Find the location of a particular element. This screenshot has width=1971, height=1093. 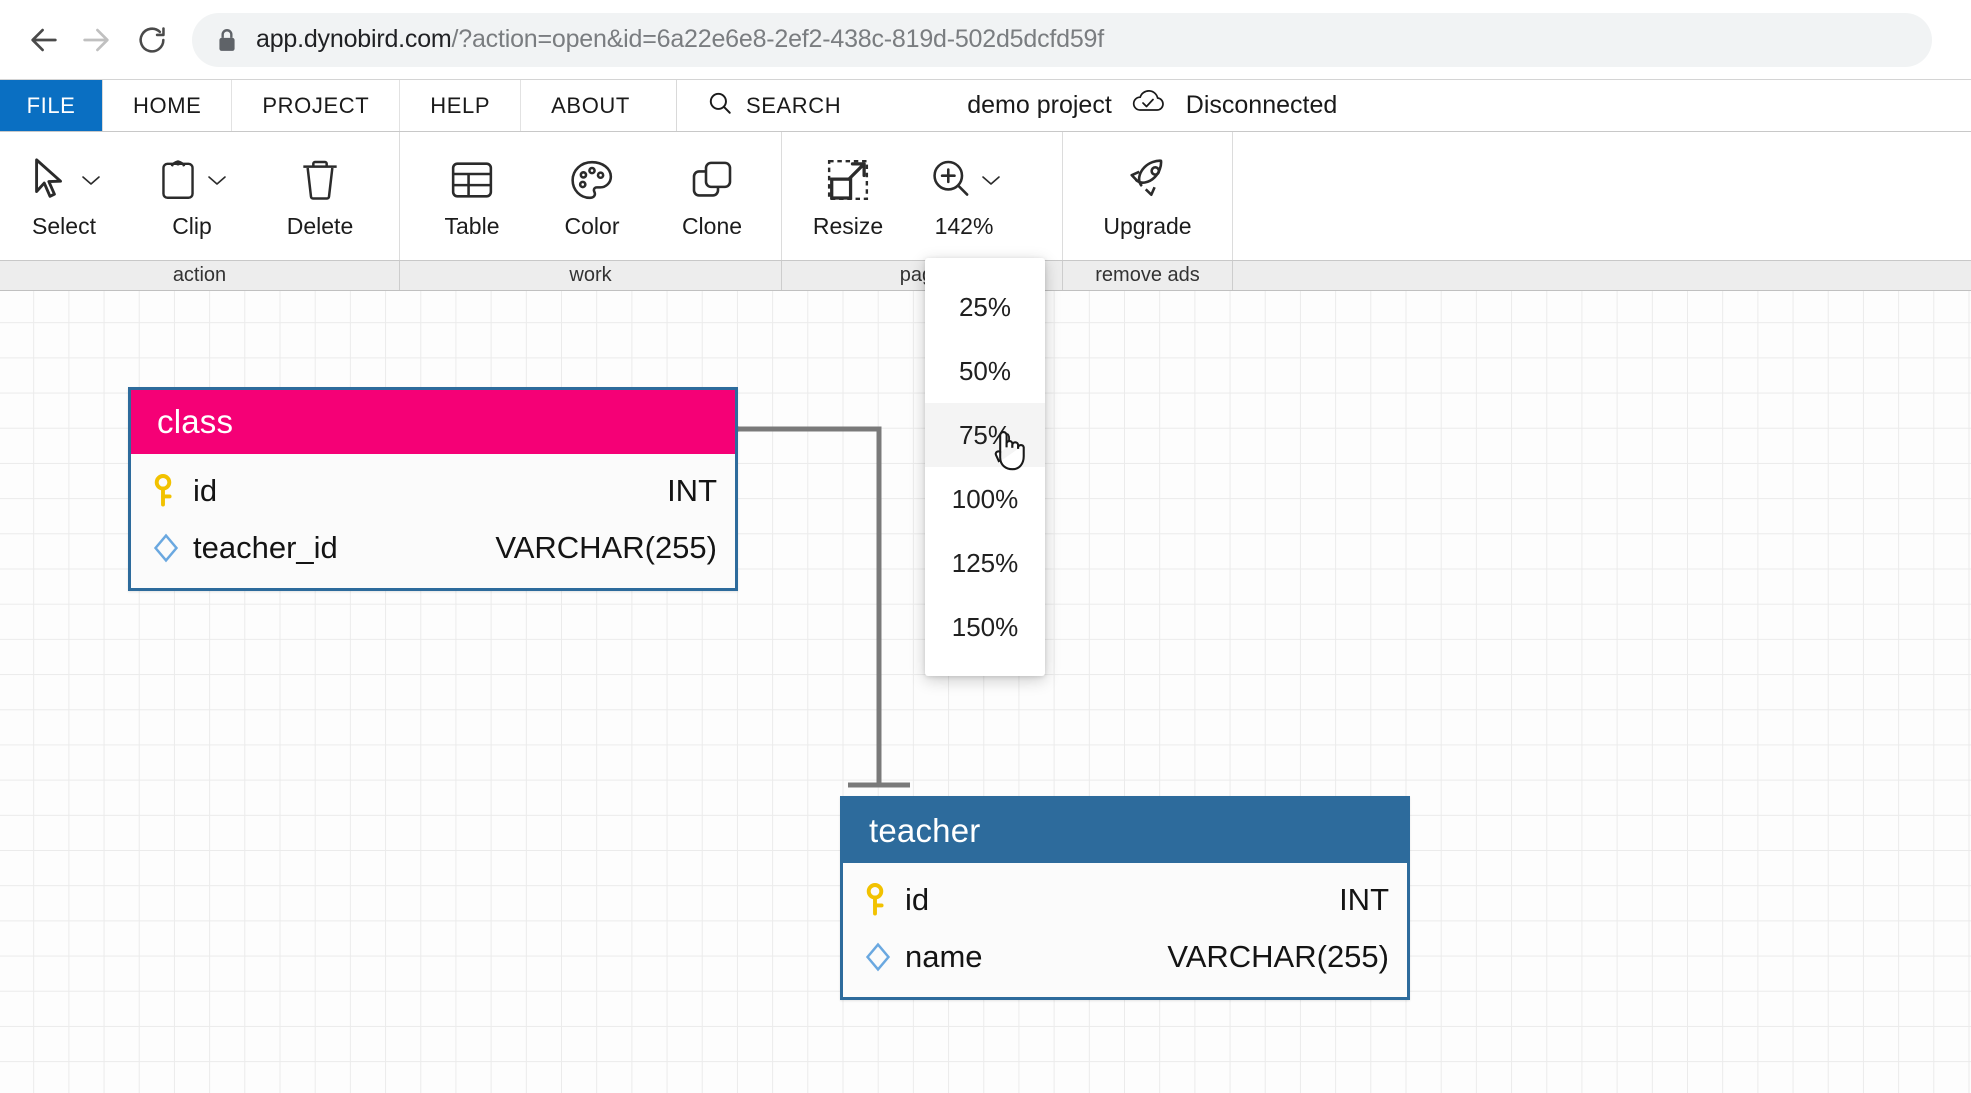

er-table-header-teacher: teacher is located at coordinates (1125, 831).